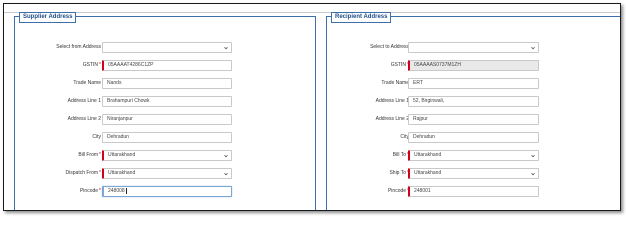  What do you see at coordinates (389, 47) in the screenshot?
I see `recipient-select-label: Select to Address` at bounding box center [389, 47].